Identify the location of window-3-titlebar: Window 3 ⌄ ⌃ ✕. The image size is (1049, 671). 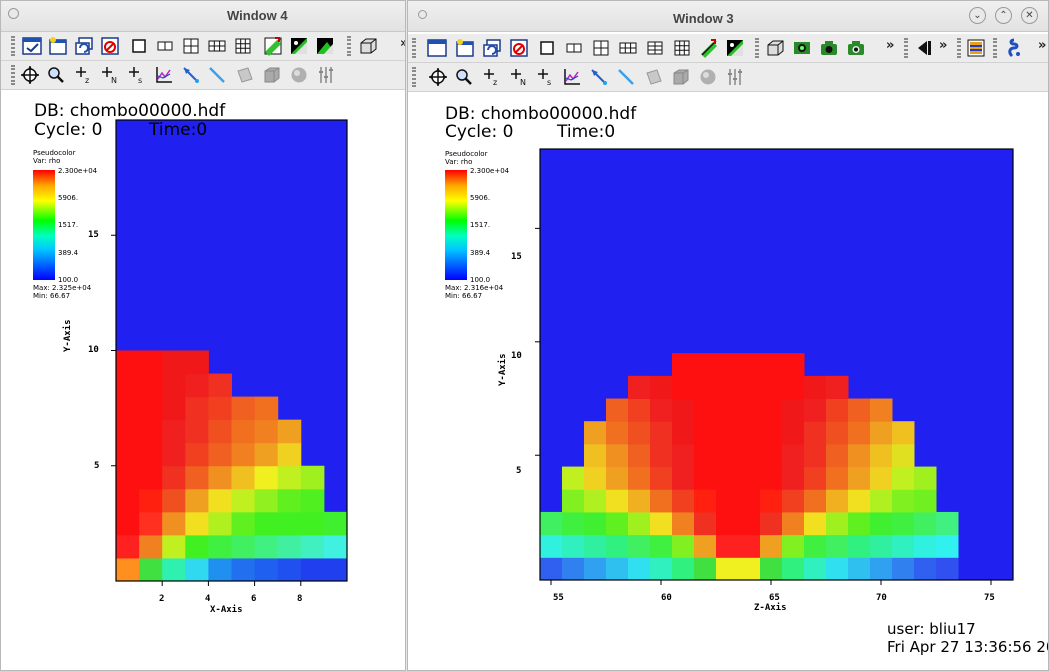
(728, 16).